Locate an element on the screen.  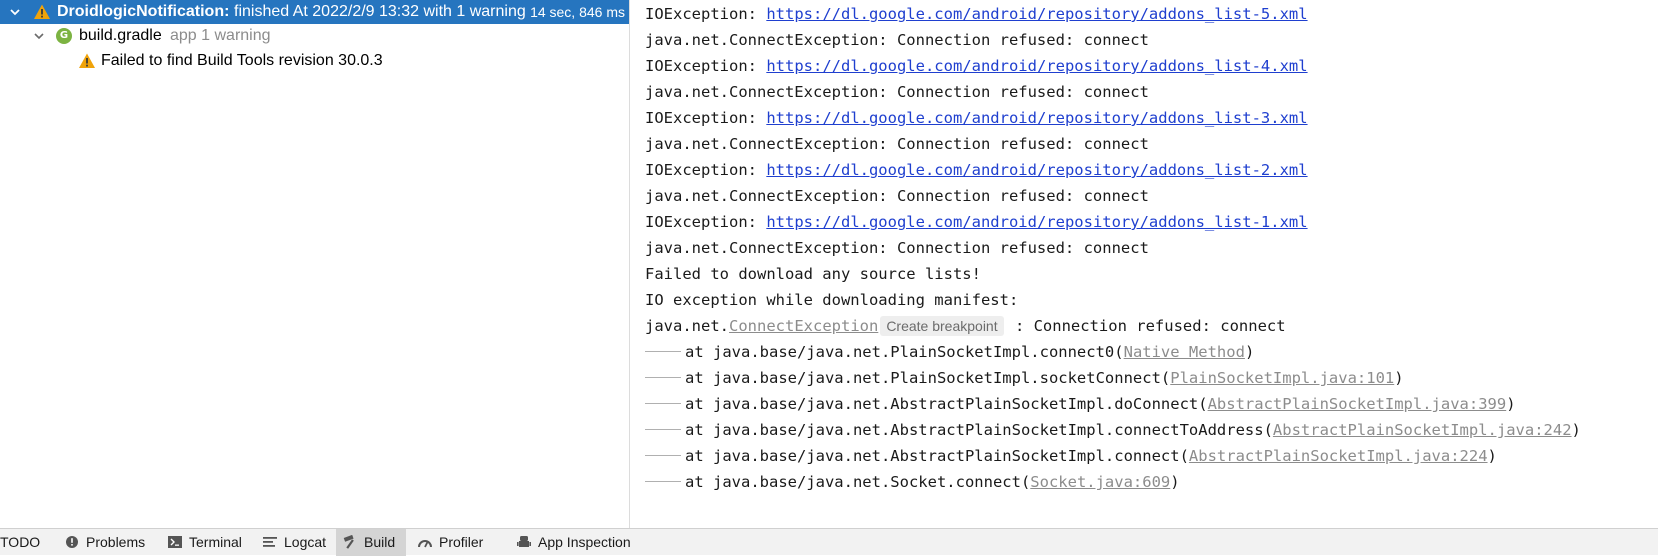
create-breakpoint-button: Create breakpoint is located at coordinates (942, 326).